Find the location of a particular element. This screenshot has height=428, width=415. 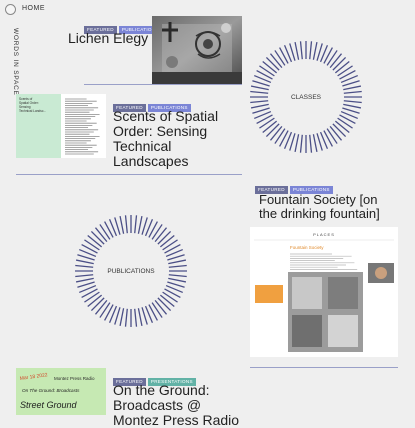

publications-radial-link: PUBLICATIONS is located at coordinates (131, 271).